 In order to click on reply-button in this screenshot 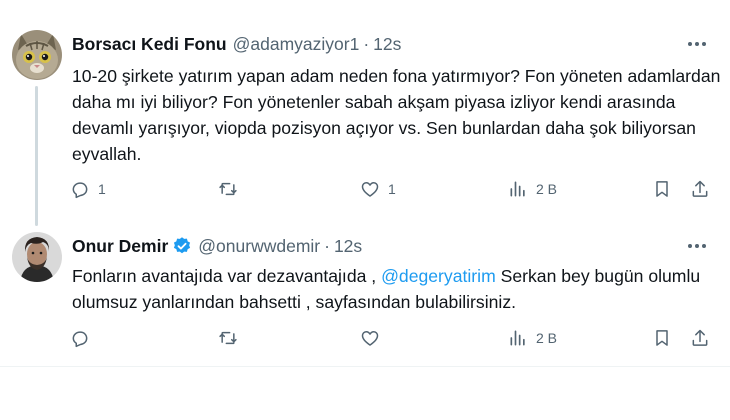, I will do `click(84, 338)`.